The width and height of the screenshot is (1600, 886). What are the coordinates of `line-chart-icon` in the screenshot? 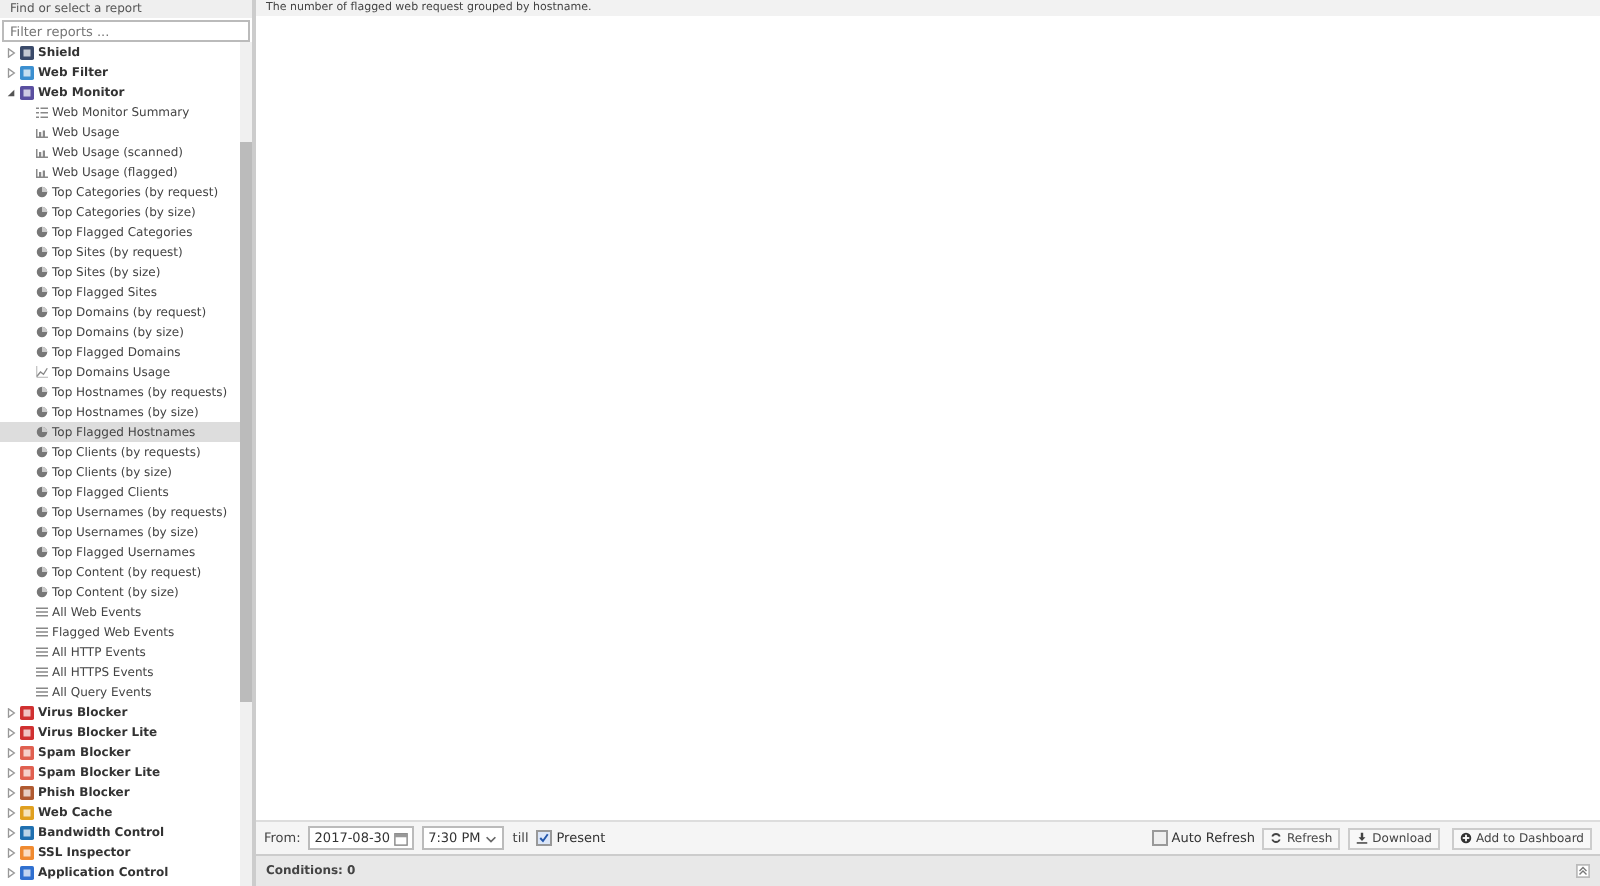 It's located at (42, 372).